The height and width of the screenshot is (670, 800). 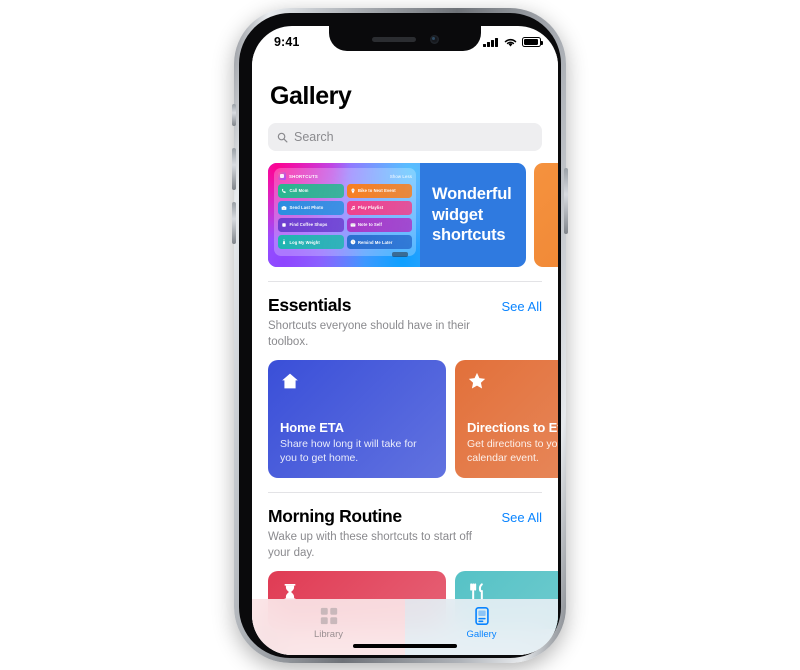 What do you see at coordinates (352, 207) in the screenshot?
I see `music-note-icon` at bounding box center [352, 207].